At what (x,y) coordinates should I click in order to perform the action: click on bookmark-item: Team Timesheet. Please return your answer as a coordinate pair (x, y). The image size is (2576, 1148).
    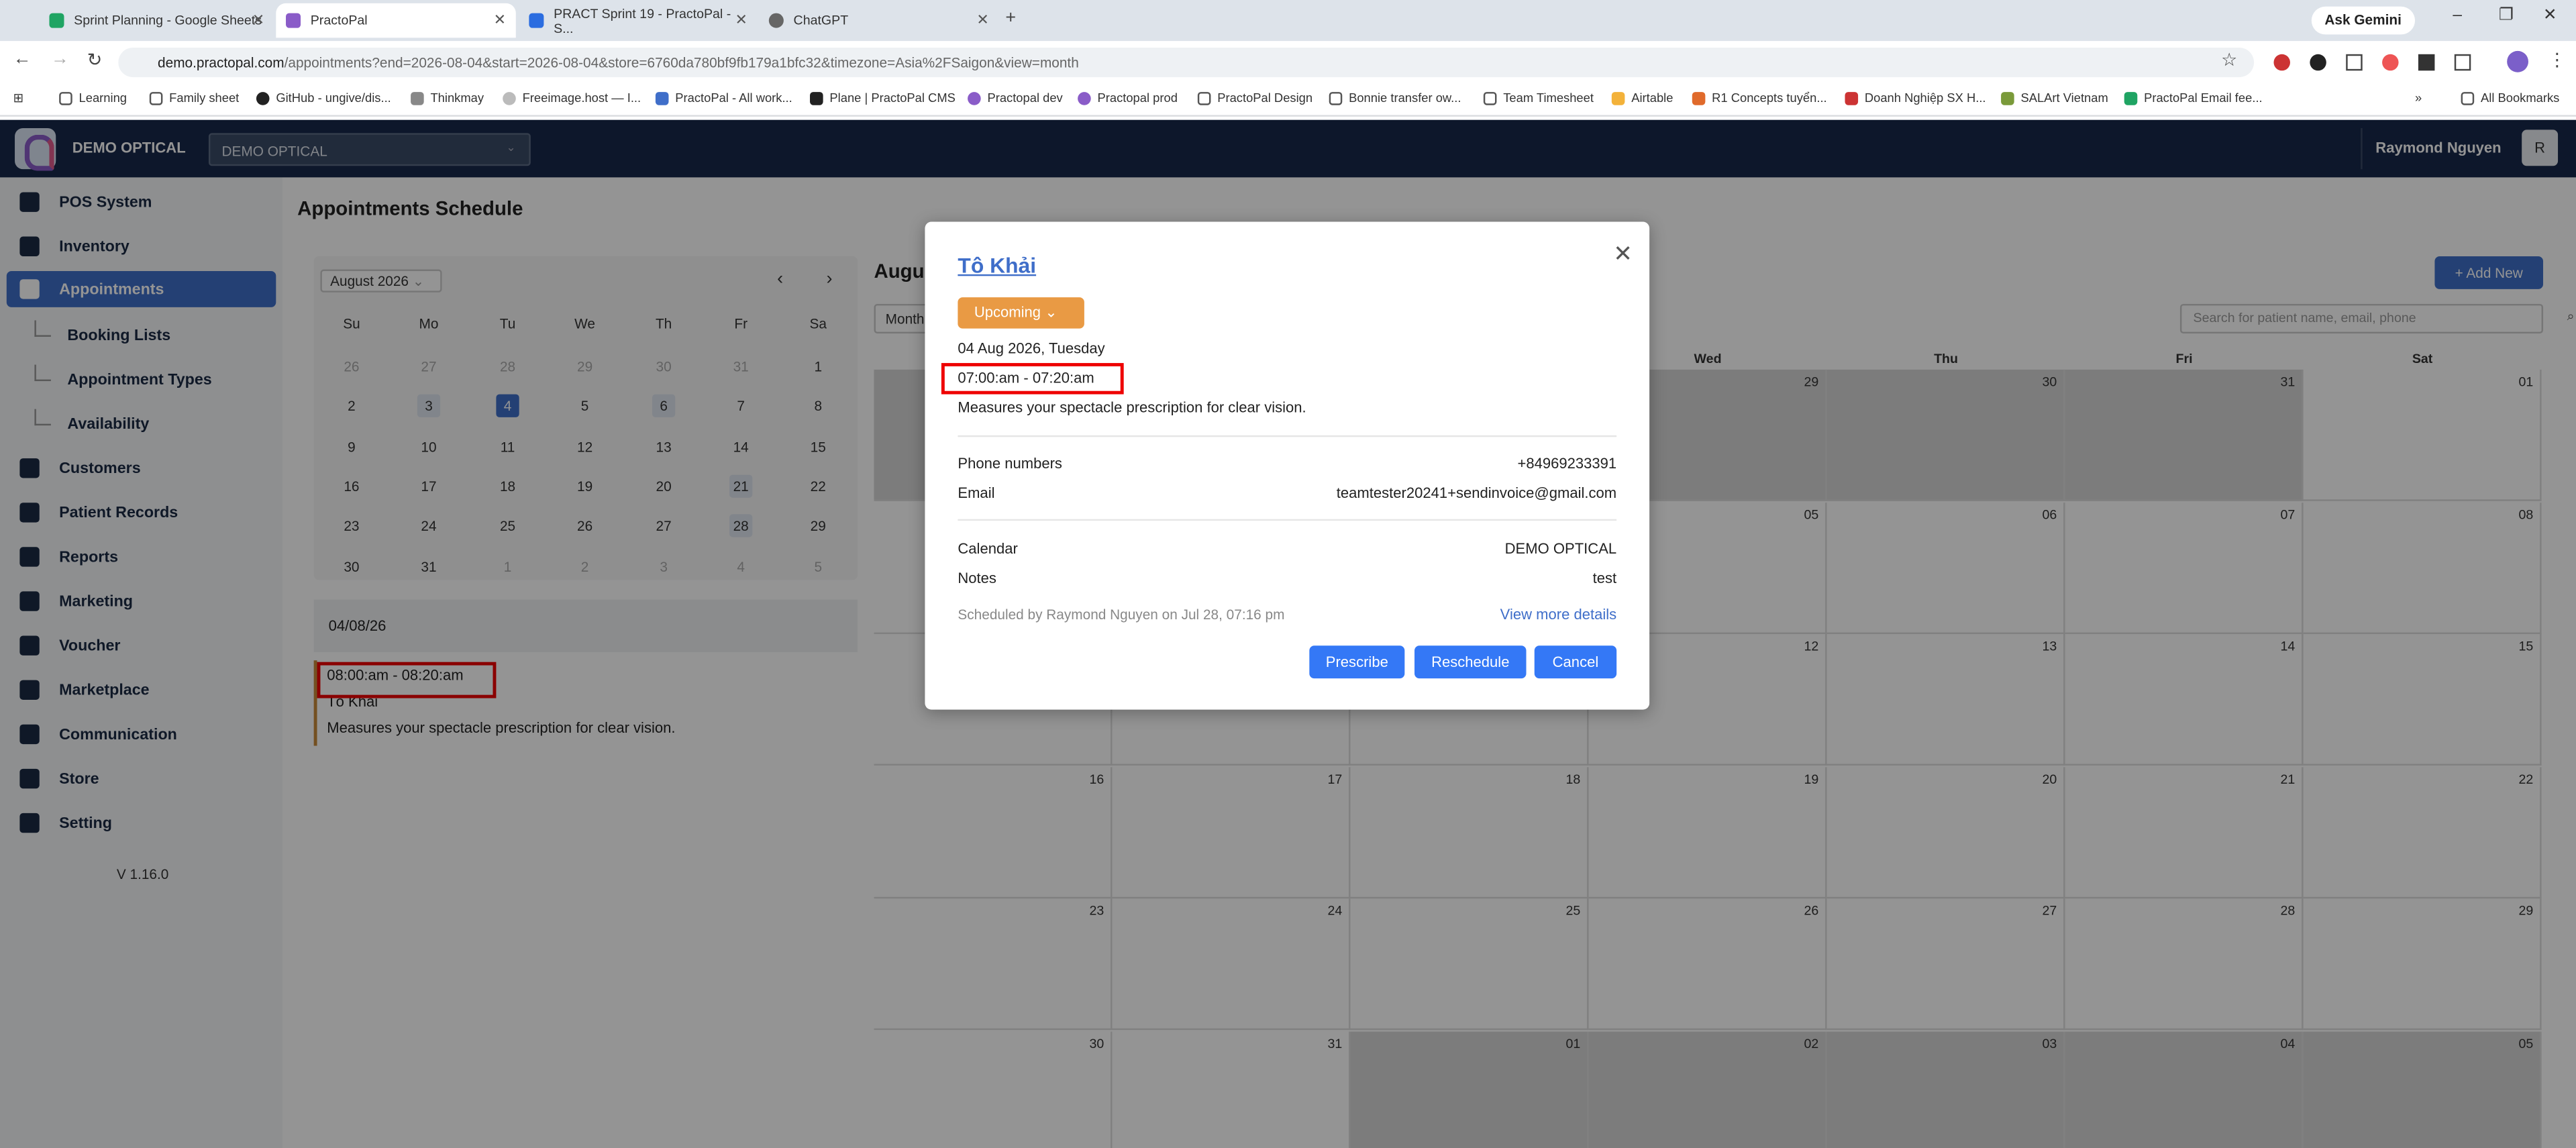
    Looking at the image, I should click on (1538, 97).